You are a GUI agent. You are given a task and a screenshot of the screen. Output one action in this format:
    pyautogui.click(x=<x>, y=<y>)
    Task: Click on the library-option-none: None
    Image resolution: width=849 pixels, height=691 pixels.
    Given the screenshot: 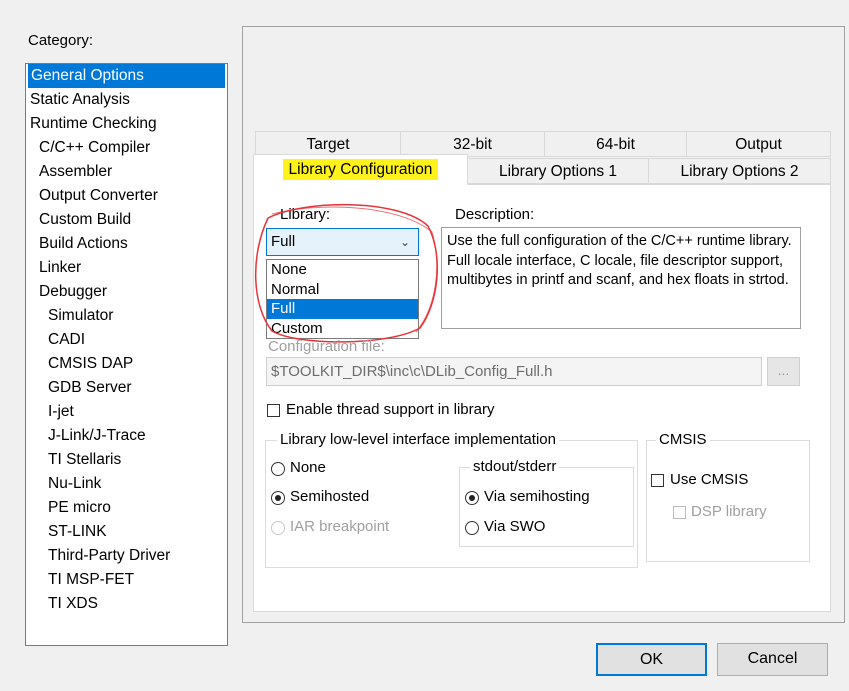 What is the action you would take?
    pyautogui.click(x=342, y=270)
    